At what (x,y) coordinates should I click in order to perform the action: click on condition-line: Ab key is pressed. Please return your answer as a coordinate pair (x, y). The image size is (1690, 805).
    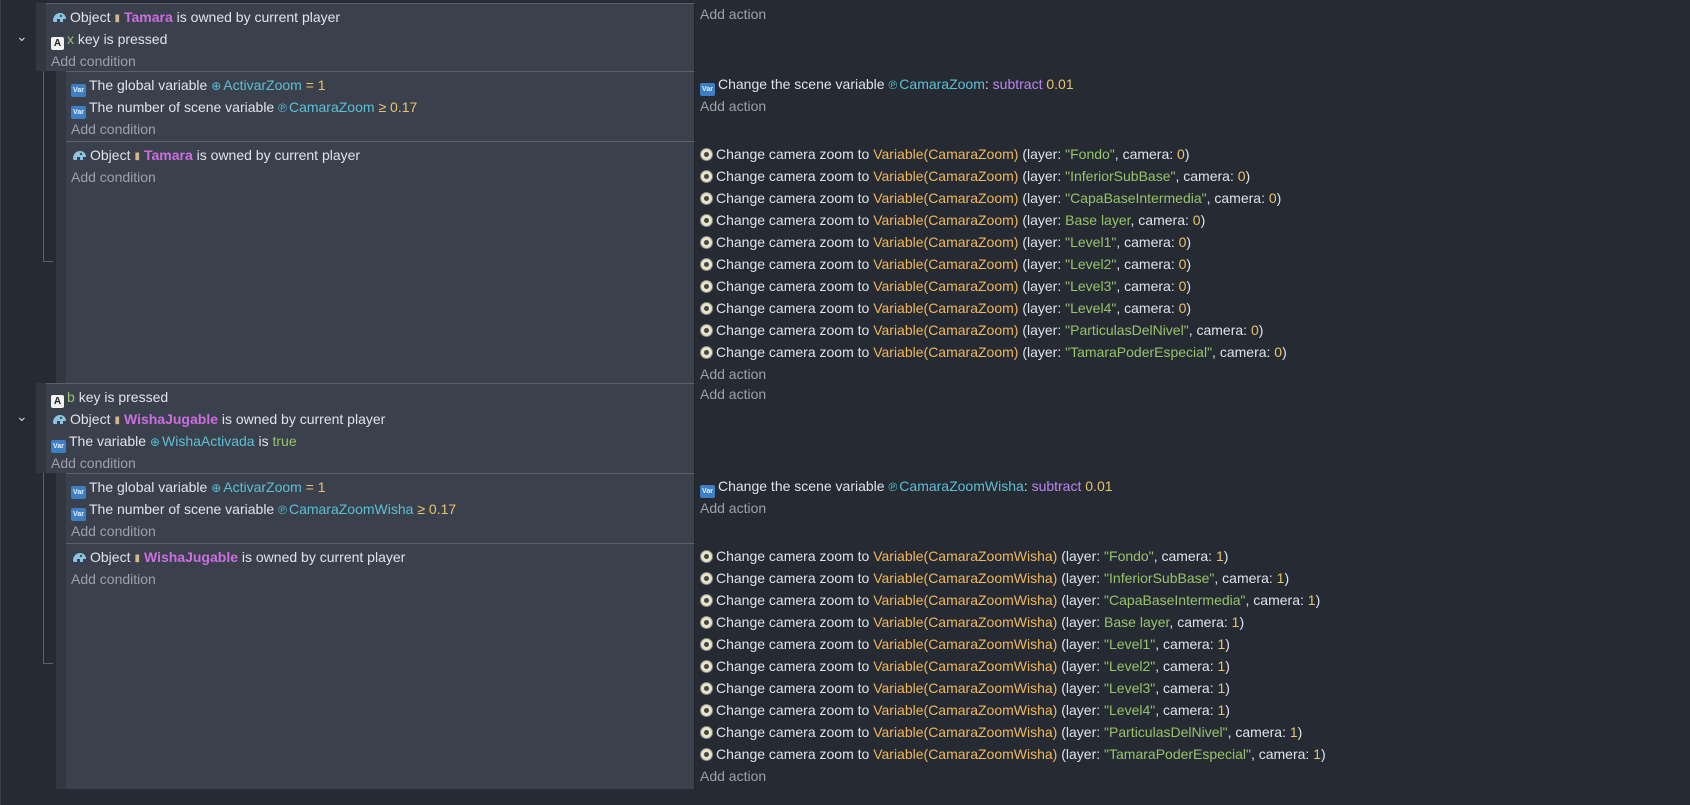
    Looking at the image, I should click on (109, 397).